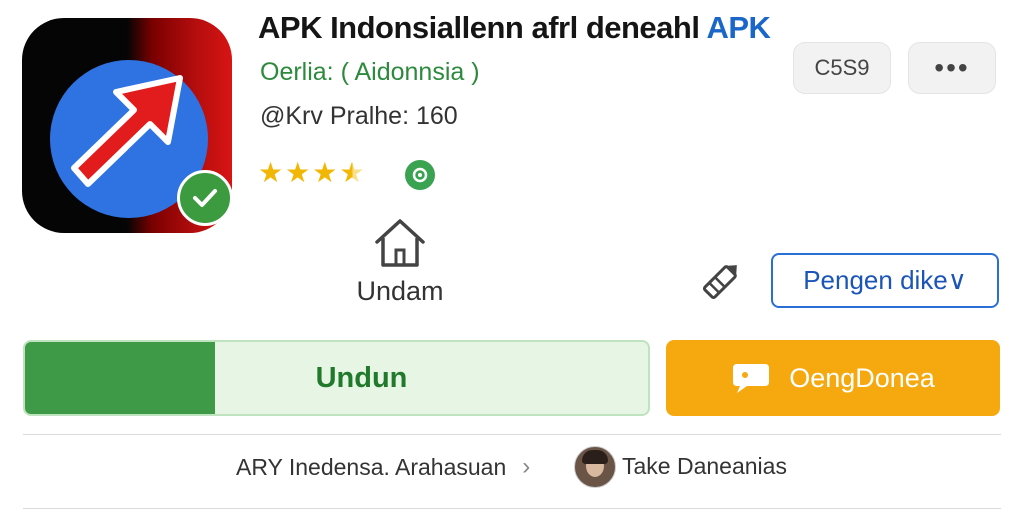 This screenshot has width=1024, height=512. I want to click on app-title: APK Indonsiallenn afrl deneahl APK, so click(514, 28).